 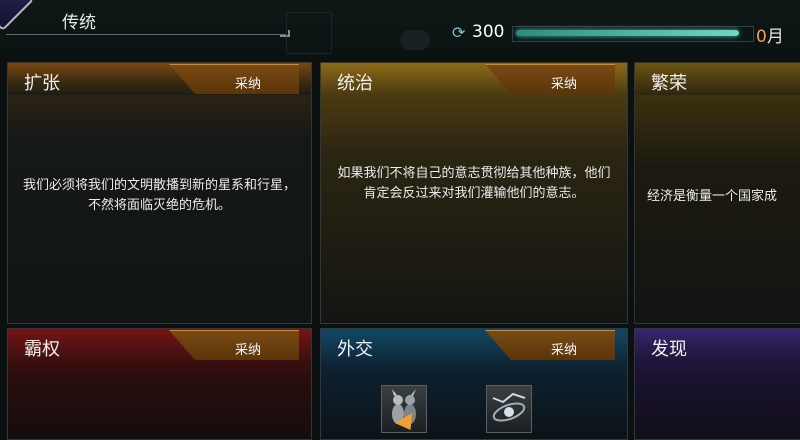 What do you see at coordinates (627, 33) in the screenshot?
I see `unity-progress-fill` at bounding box center [627, 33].